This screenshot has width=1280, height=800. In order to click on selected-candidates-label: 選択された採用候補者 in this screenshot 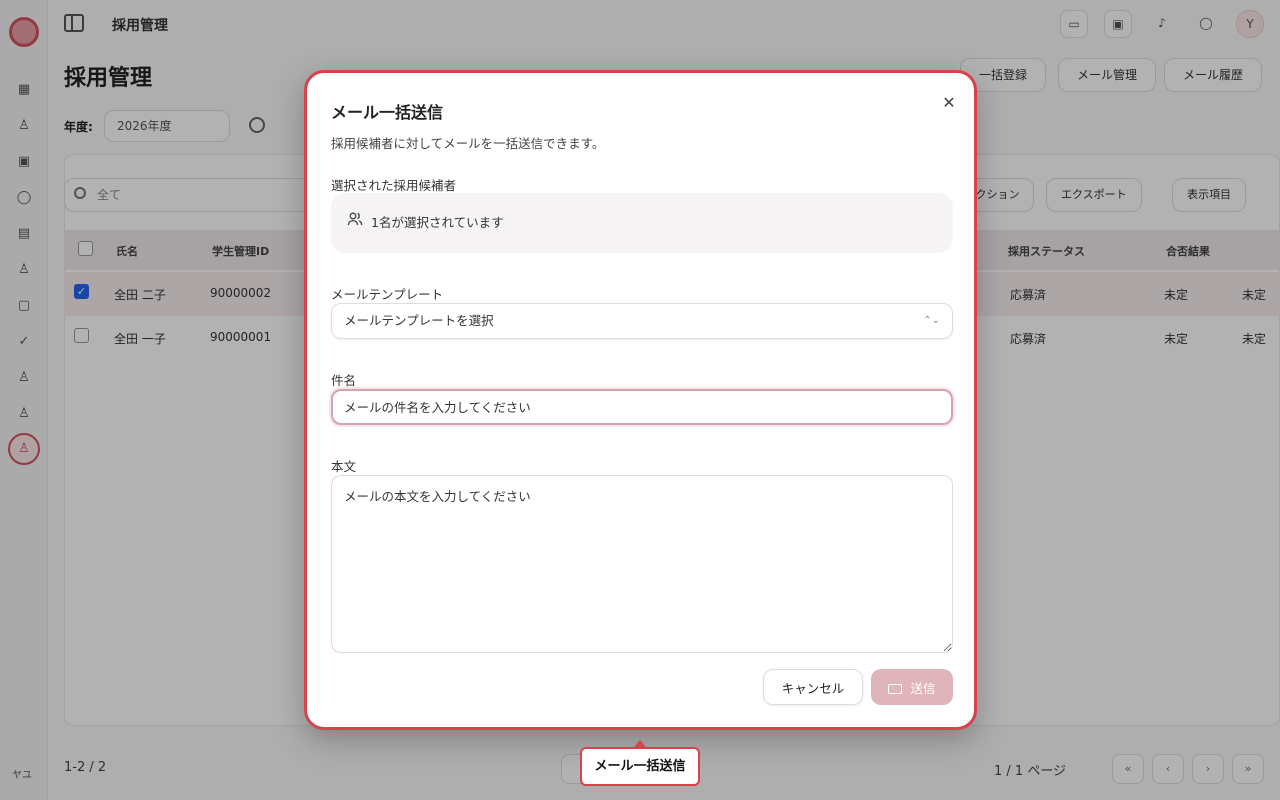, I will do `click(394, 185)`.